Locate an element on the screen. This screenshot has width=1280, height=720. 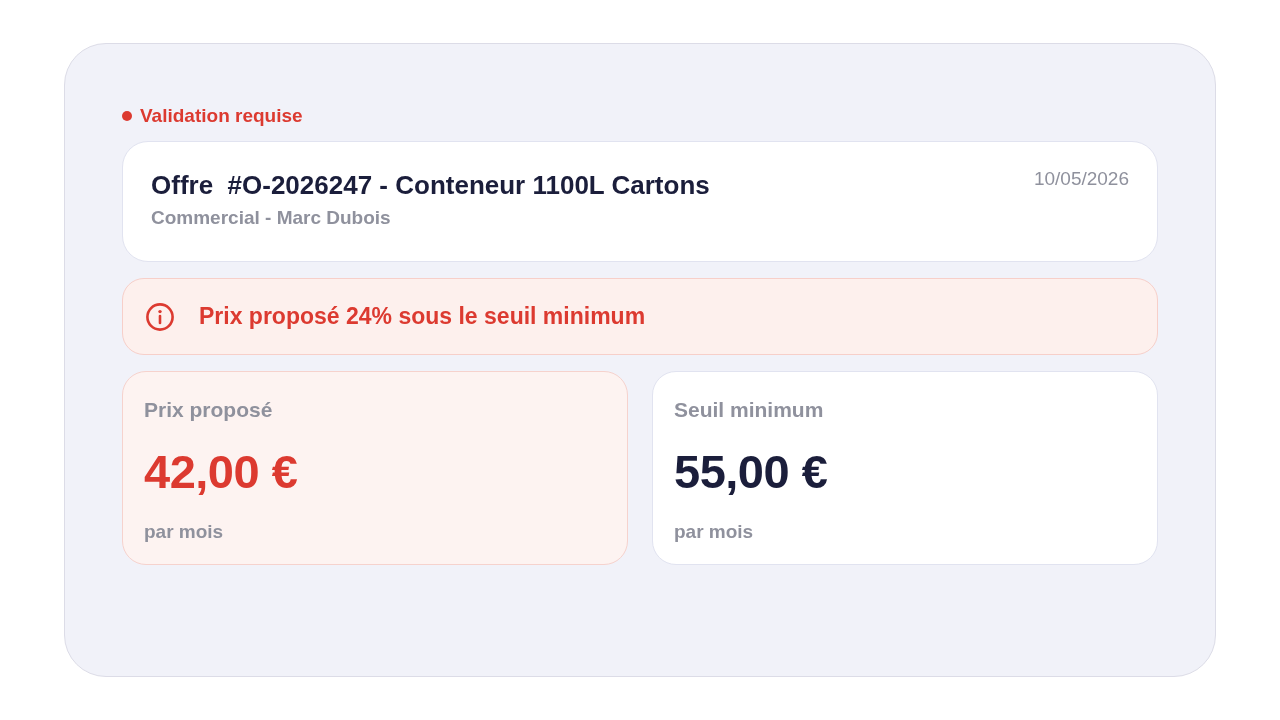
offer-date: 10/05/2026 is located at coordinates (1081, 179).